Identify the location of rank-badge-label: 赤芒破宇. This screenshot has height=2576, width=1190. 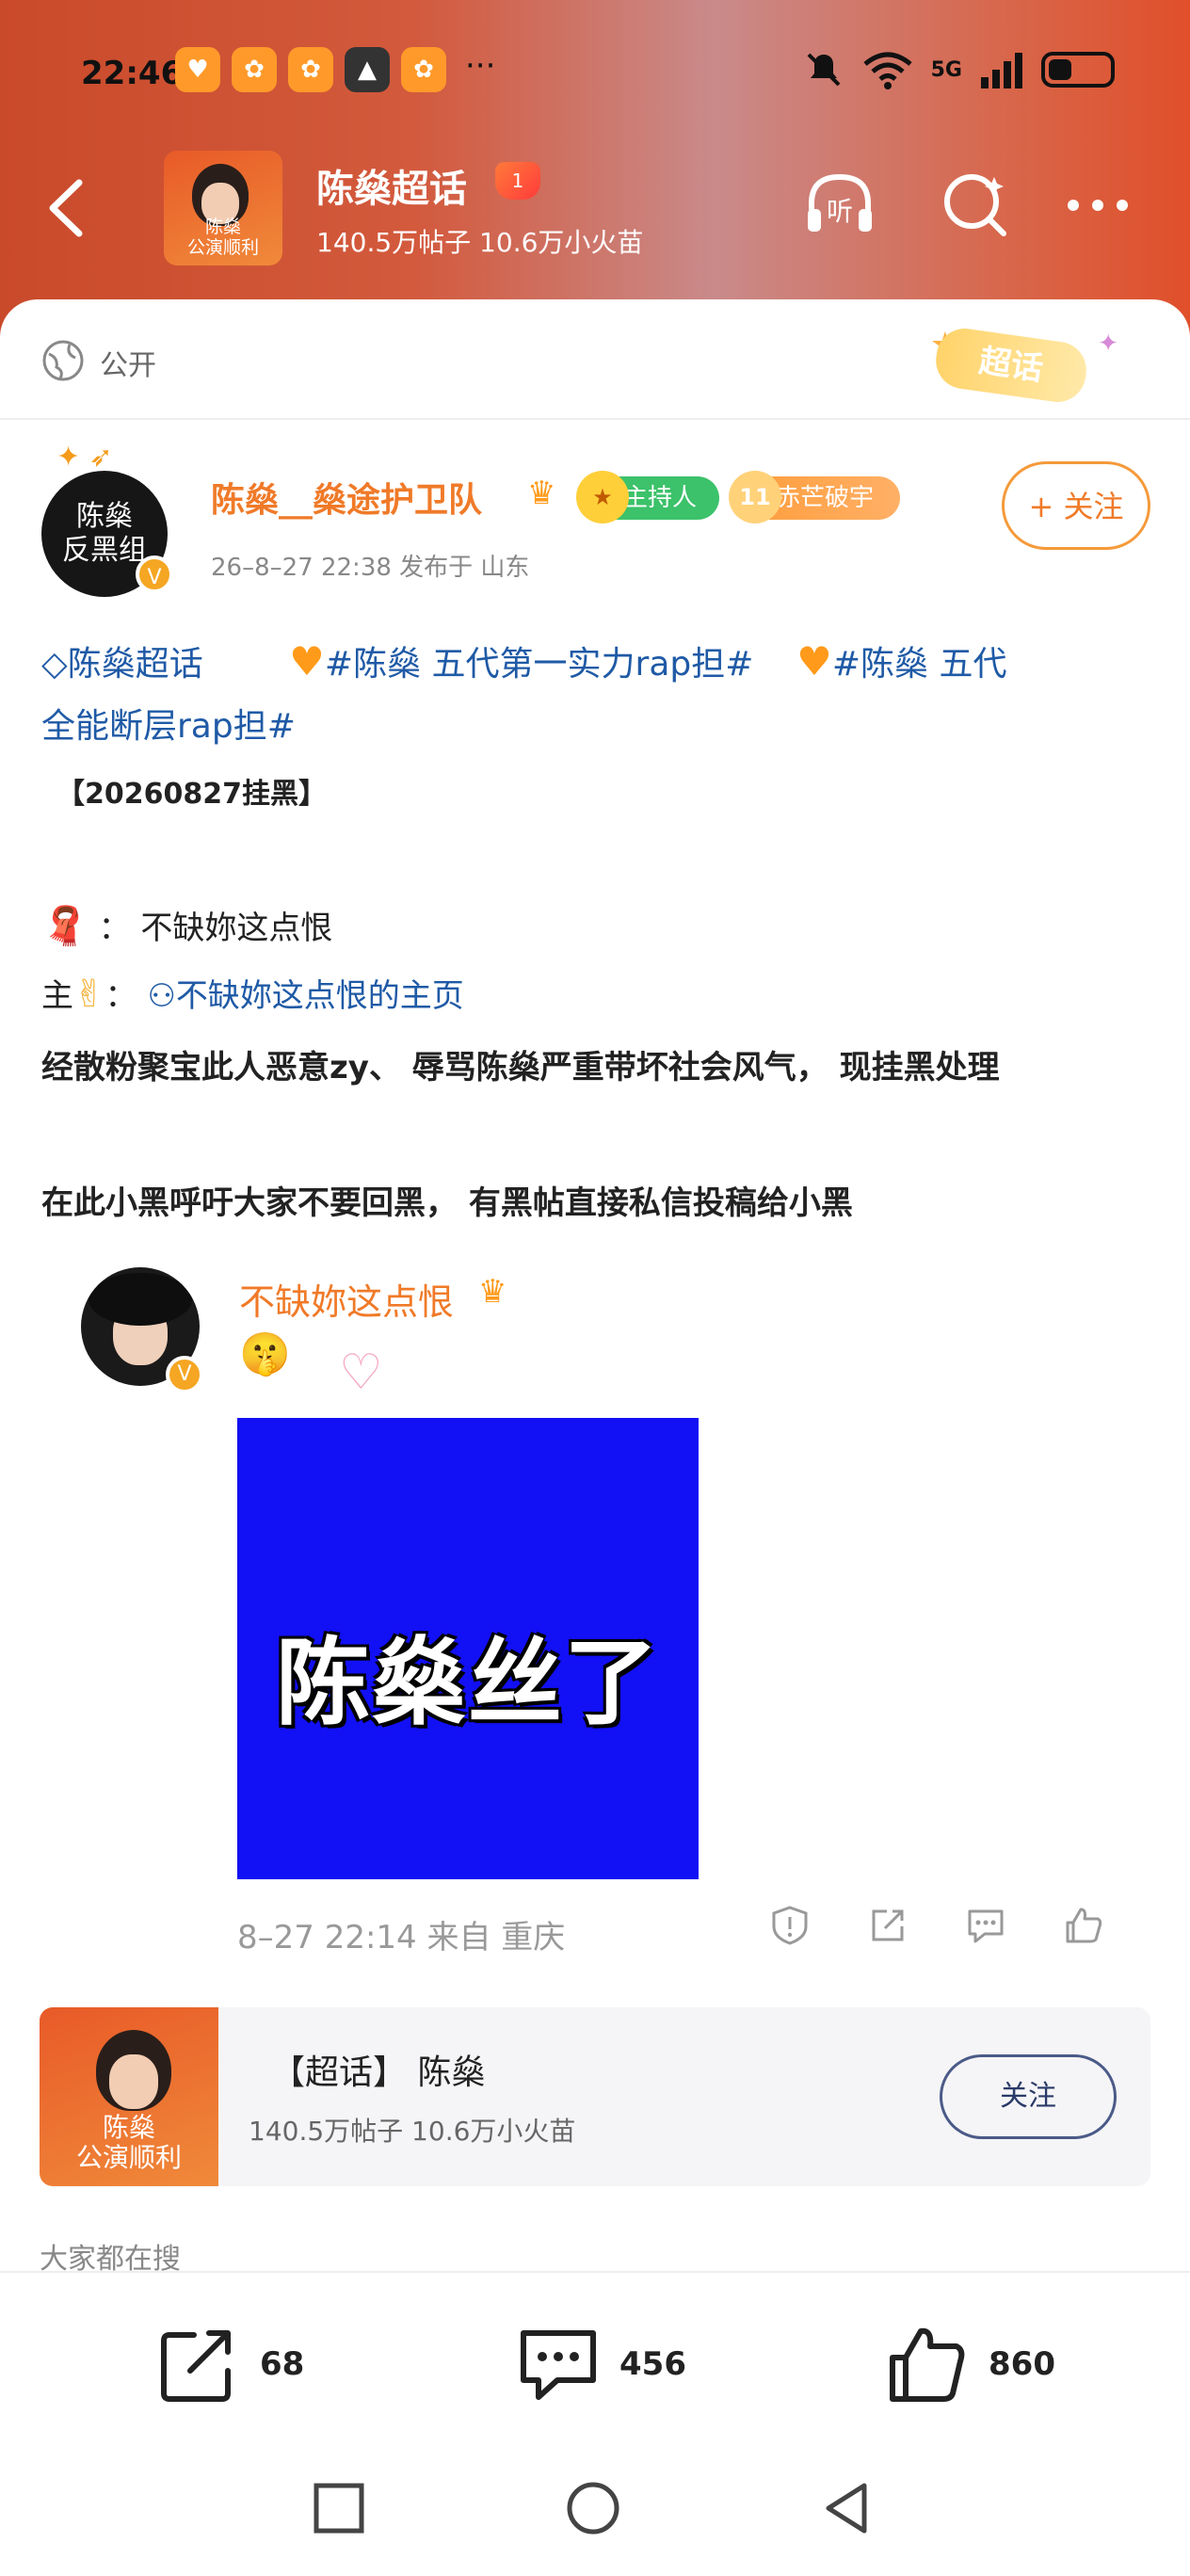
(826, 498).